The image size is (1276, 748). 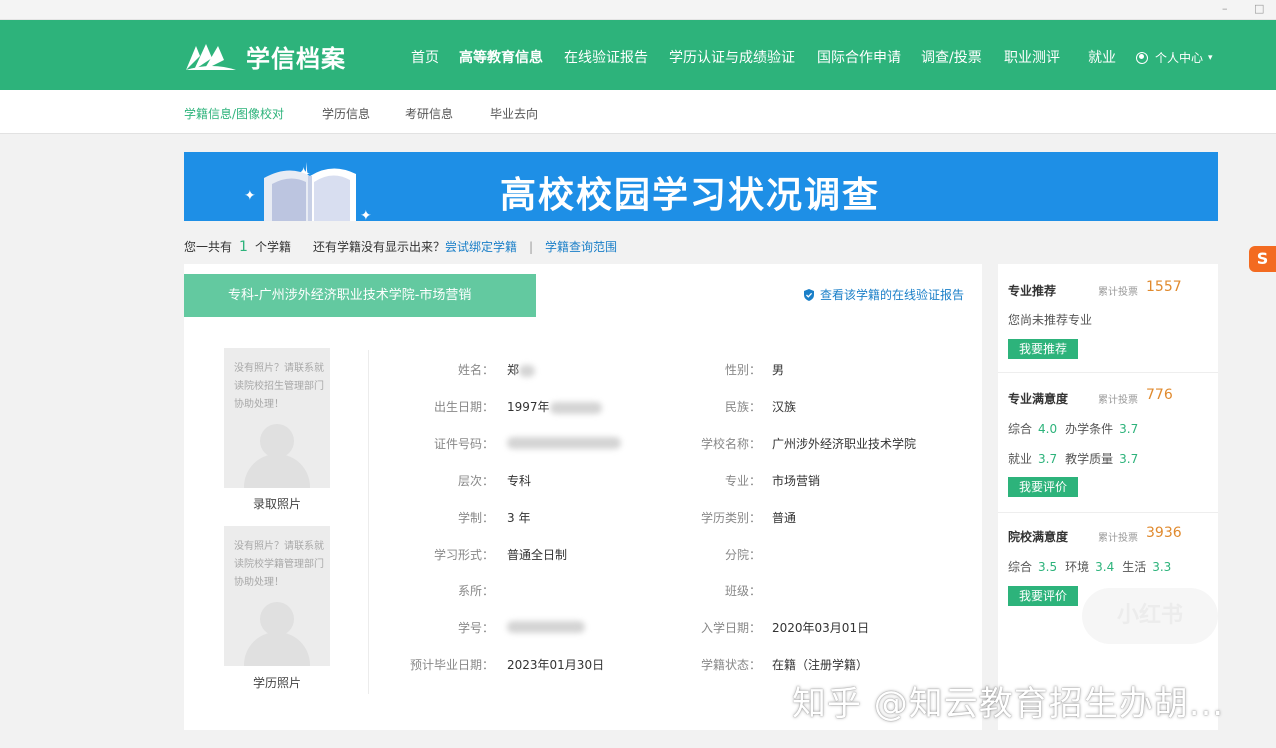 What do you see at coordinates (778, 370) in the screenshot?
I see `gender-value: 男` at bounding box center [778, 370].